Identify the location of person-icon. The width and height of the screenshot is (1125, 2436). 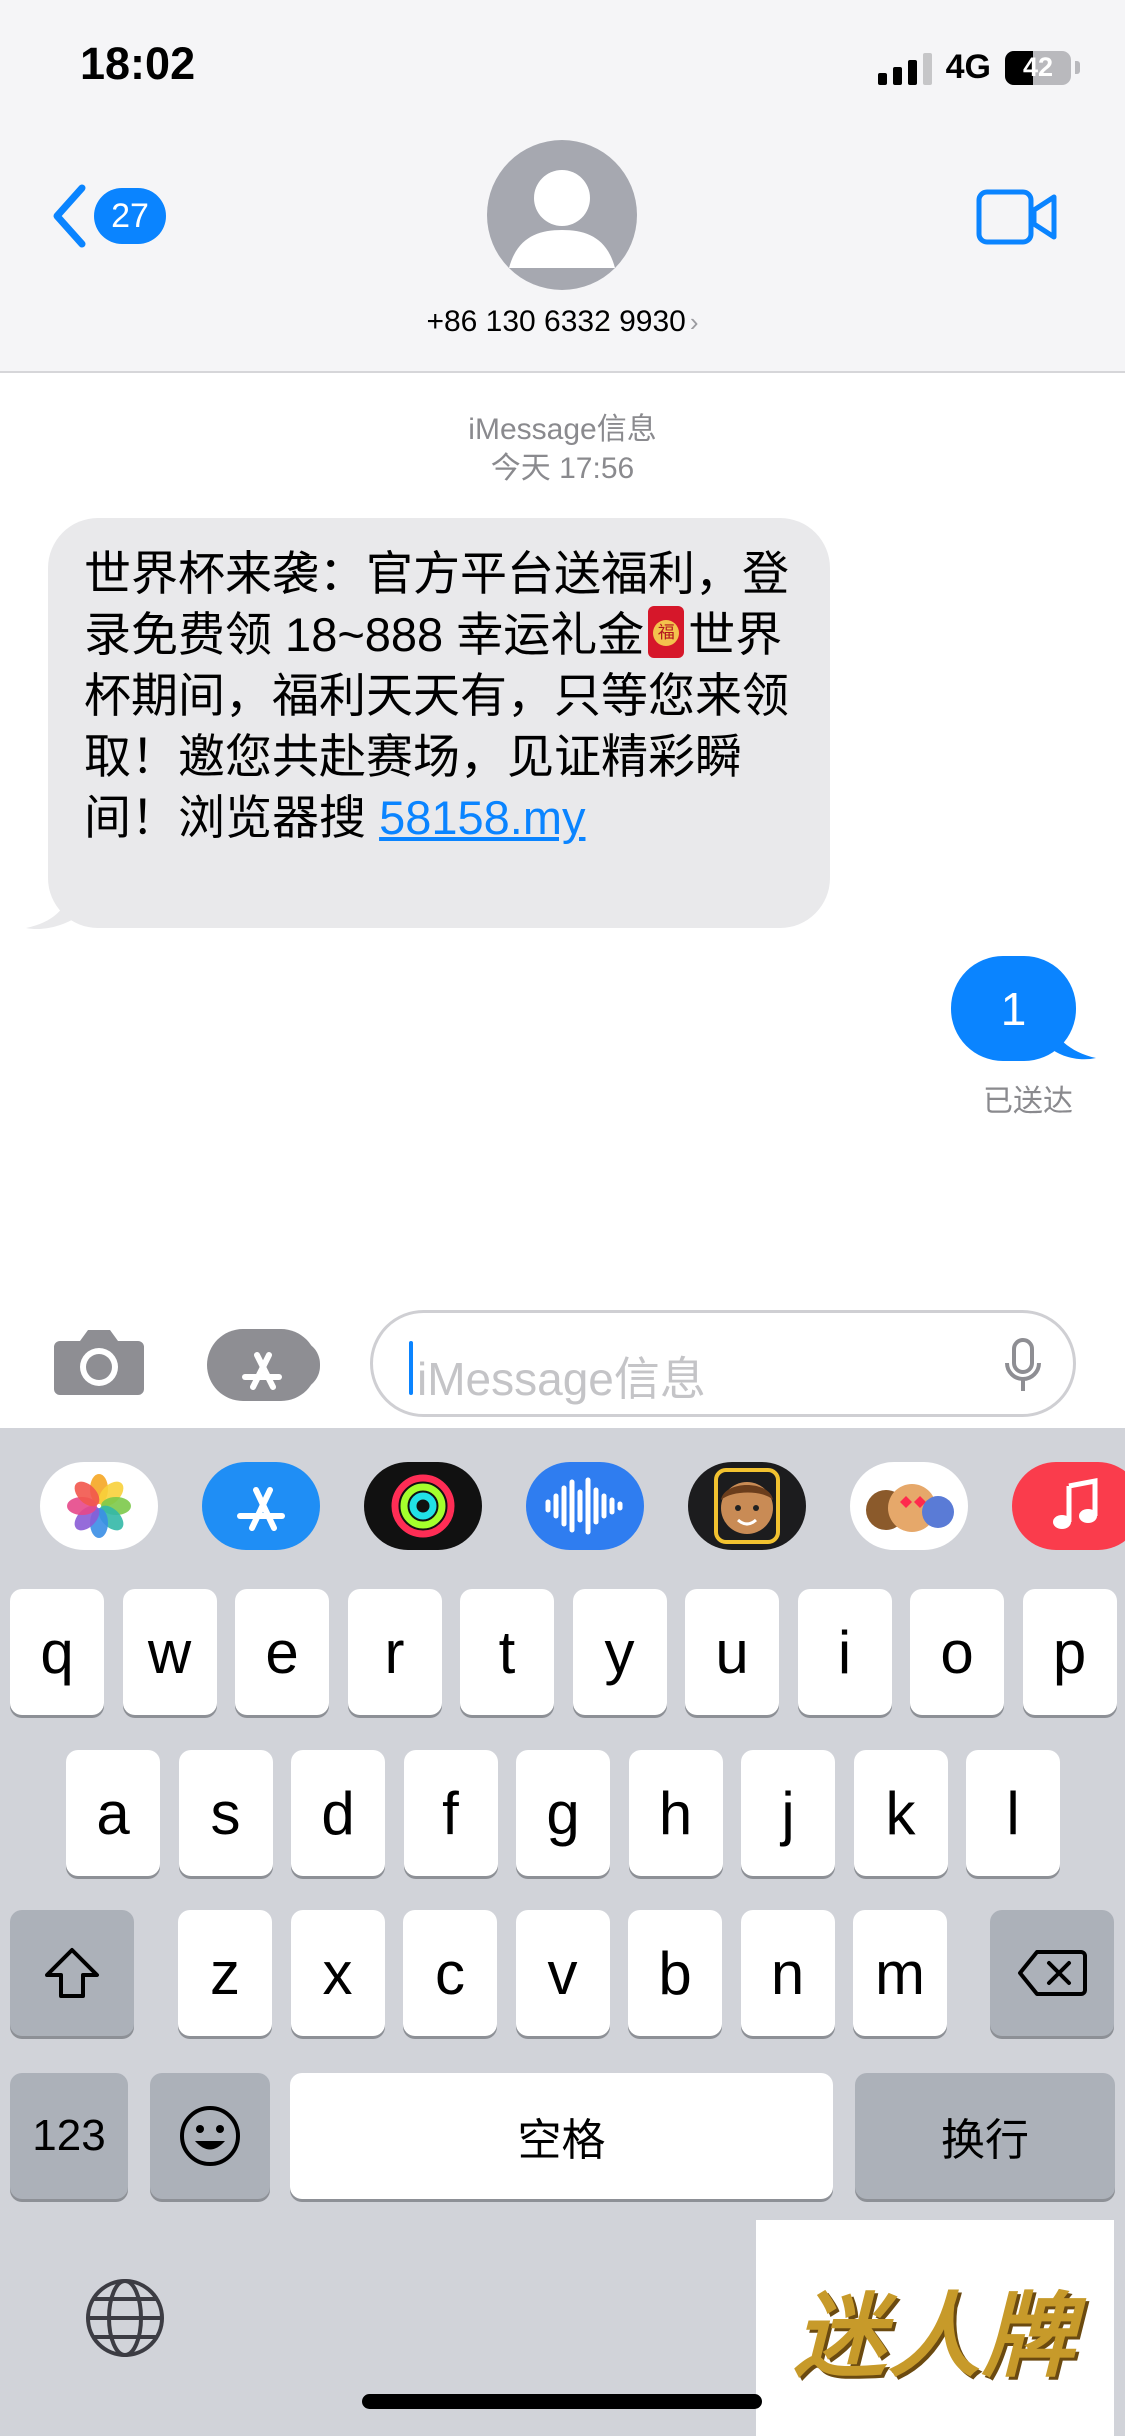
(562, 219).